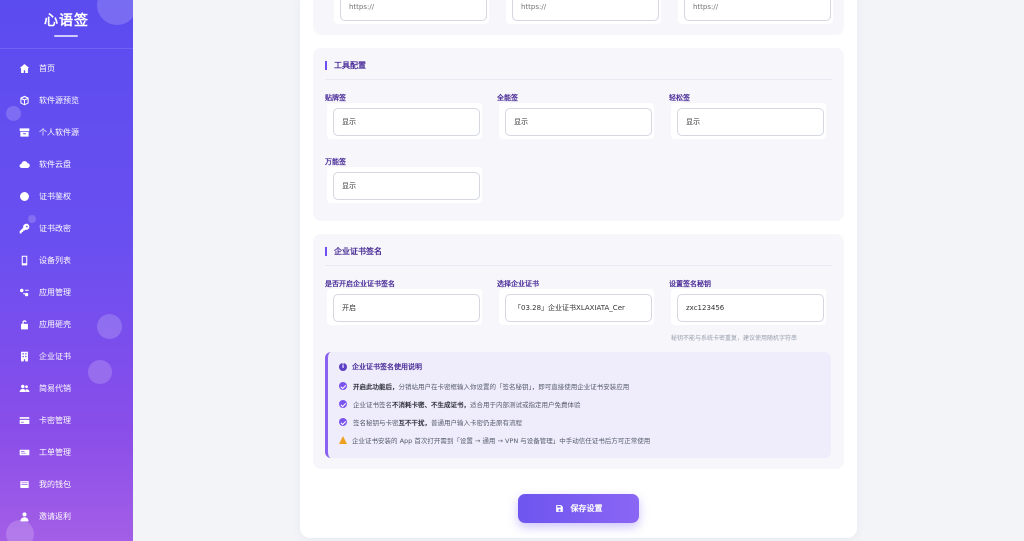 This screenshot has width=1024, height=541. I want to click on logo-underline, so click(66, 36).